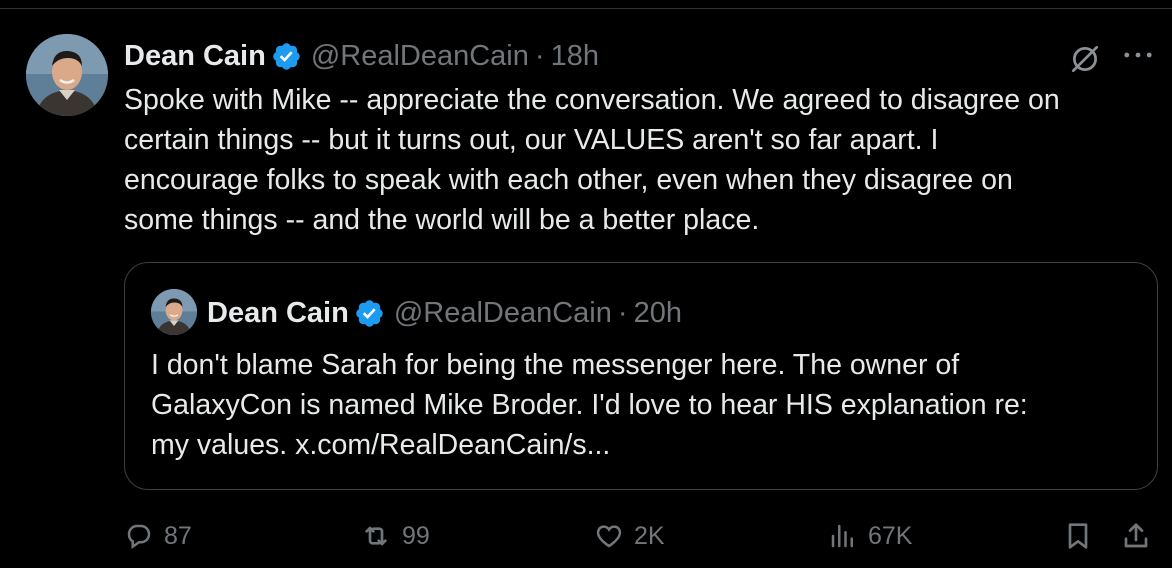 Image resolution: width=1172 pixels, height=568 pixels. I want to click on views-button: 67K, so click(870, 536).